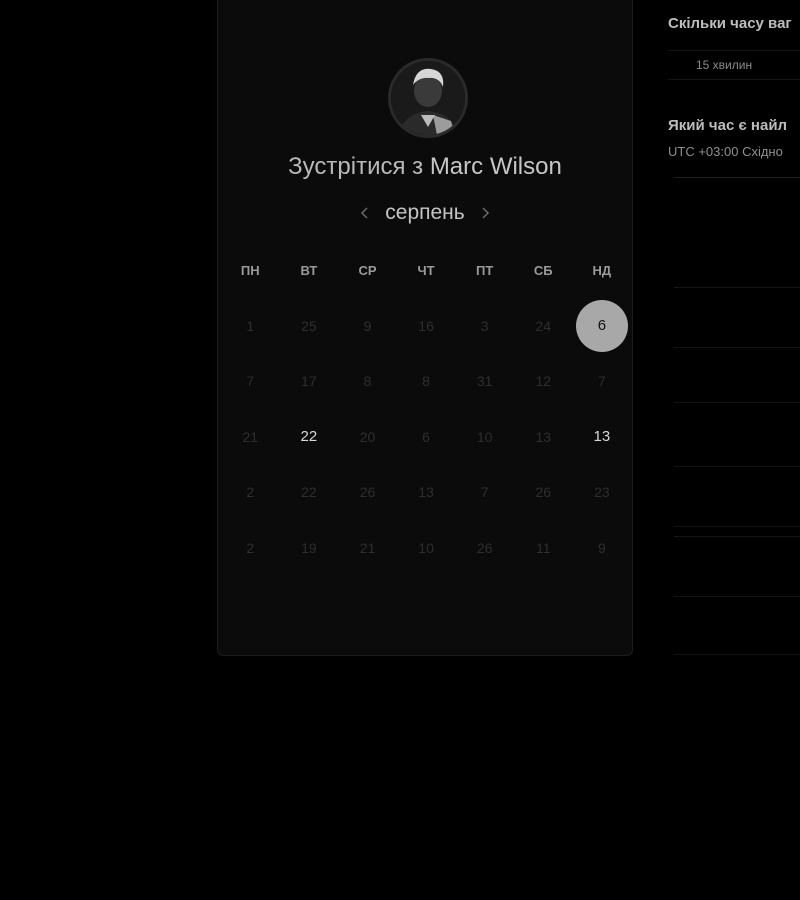  What do you see at coordinates (309, 547) in the screenshot?
I see `calendar-day: 19` at bounding box center [309, 547].